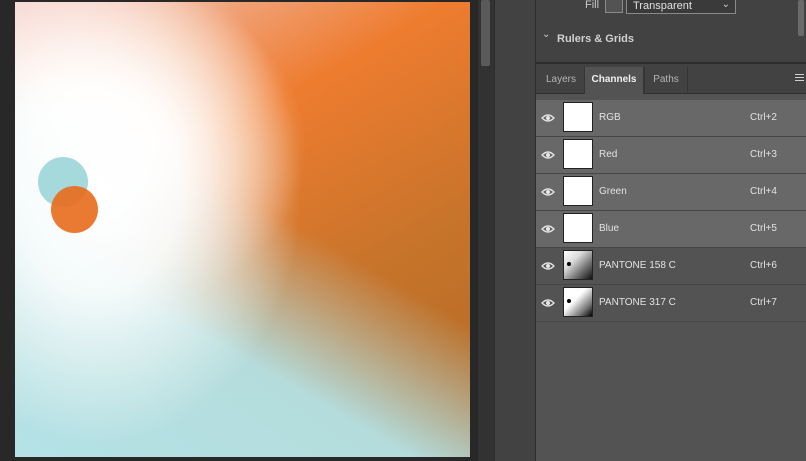 The image size is (806, 461). Describe the element at coordinates (666, 80) in the screenshot. I see `tab-paths: Paths` at that location.